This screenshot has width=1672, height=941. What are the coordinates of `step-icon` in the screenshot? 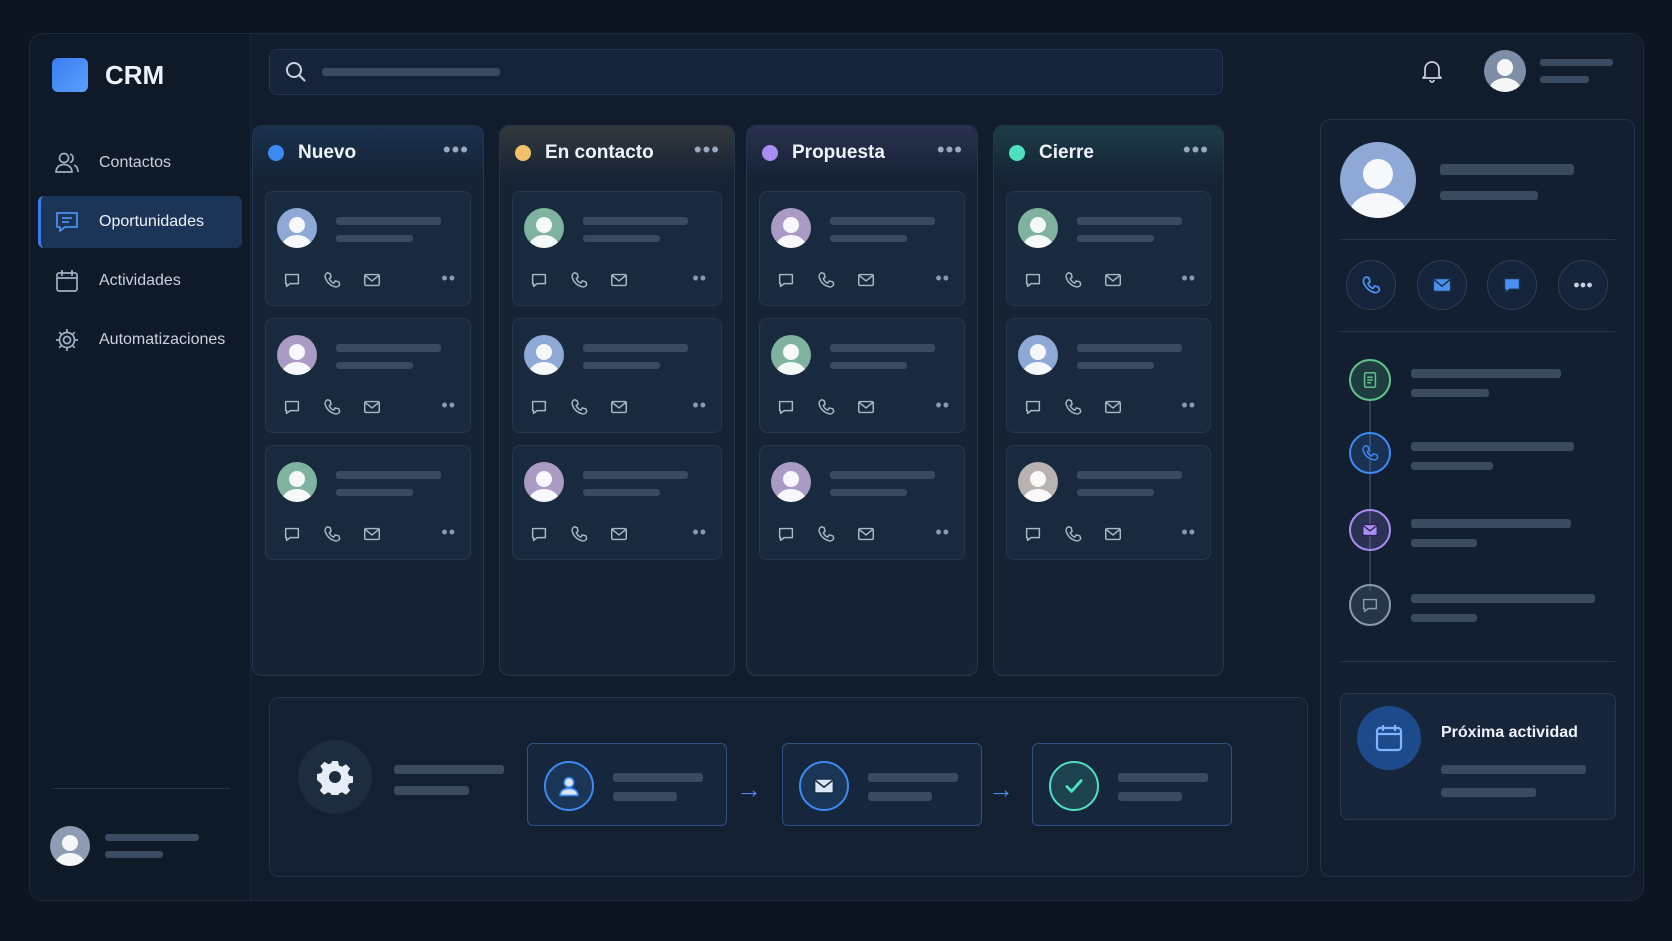 It's located at (569, 786).